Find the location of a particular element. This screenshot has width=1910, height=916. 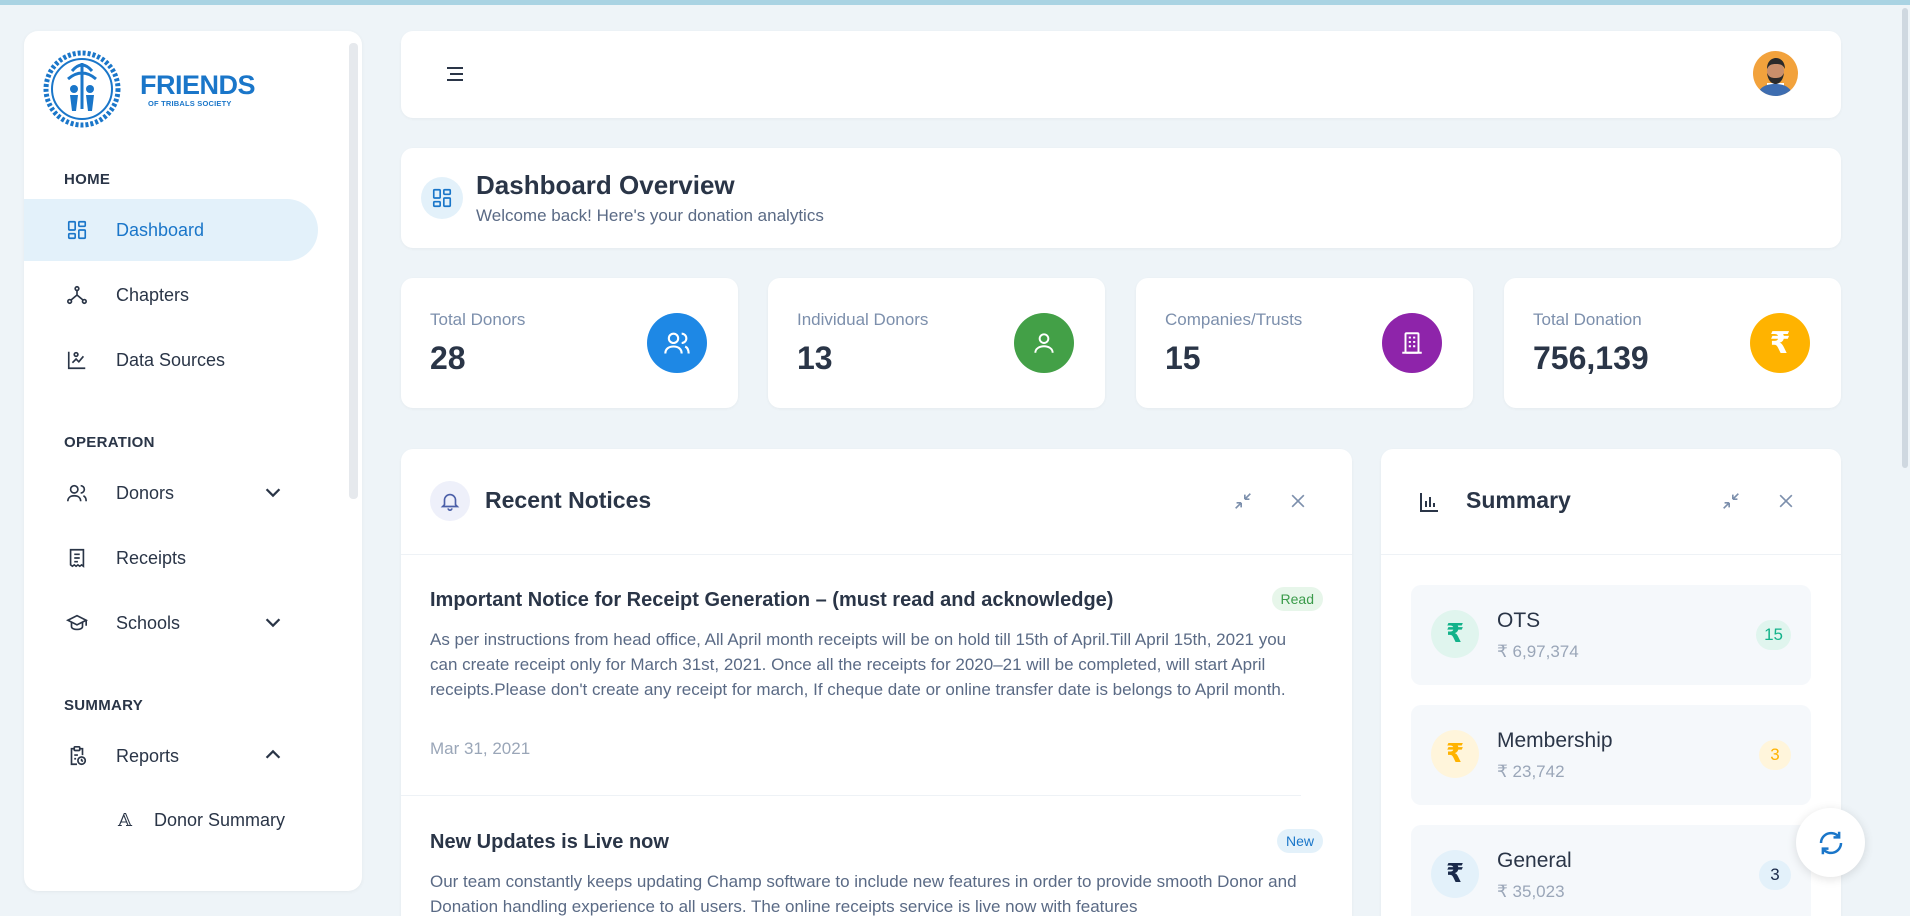

sidebar-item-label: Chapters is located at coordinates (153, 294).